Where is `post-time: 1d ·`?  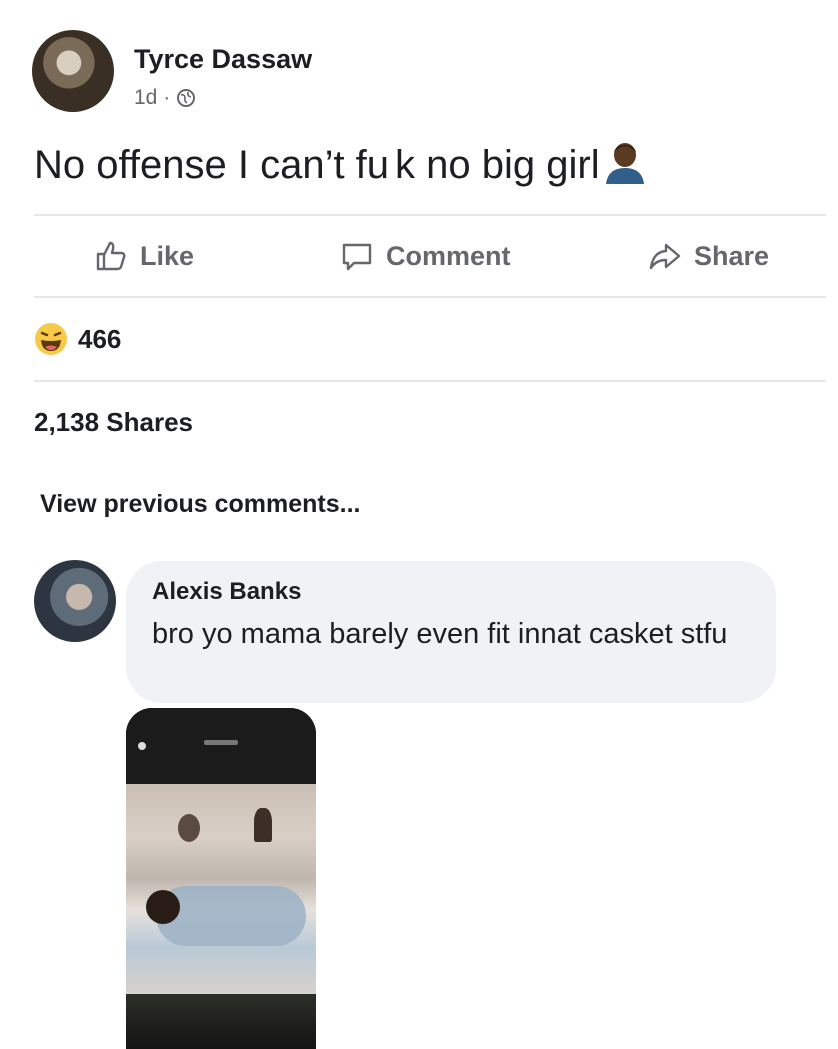 post-time: 1d · is located at coordinates (152, 98).